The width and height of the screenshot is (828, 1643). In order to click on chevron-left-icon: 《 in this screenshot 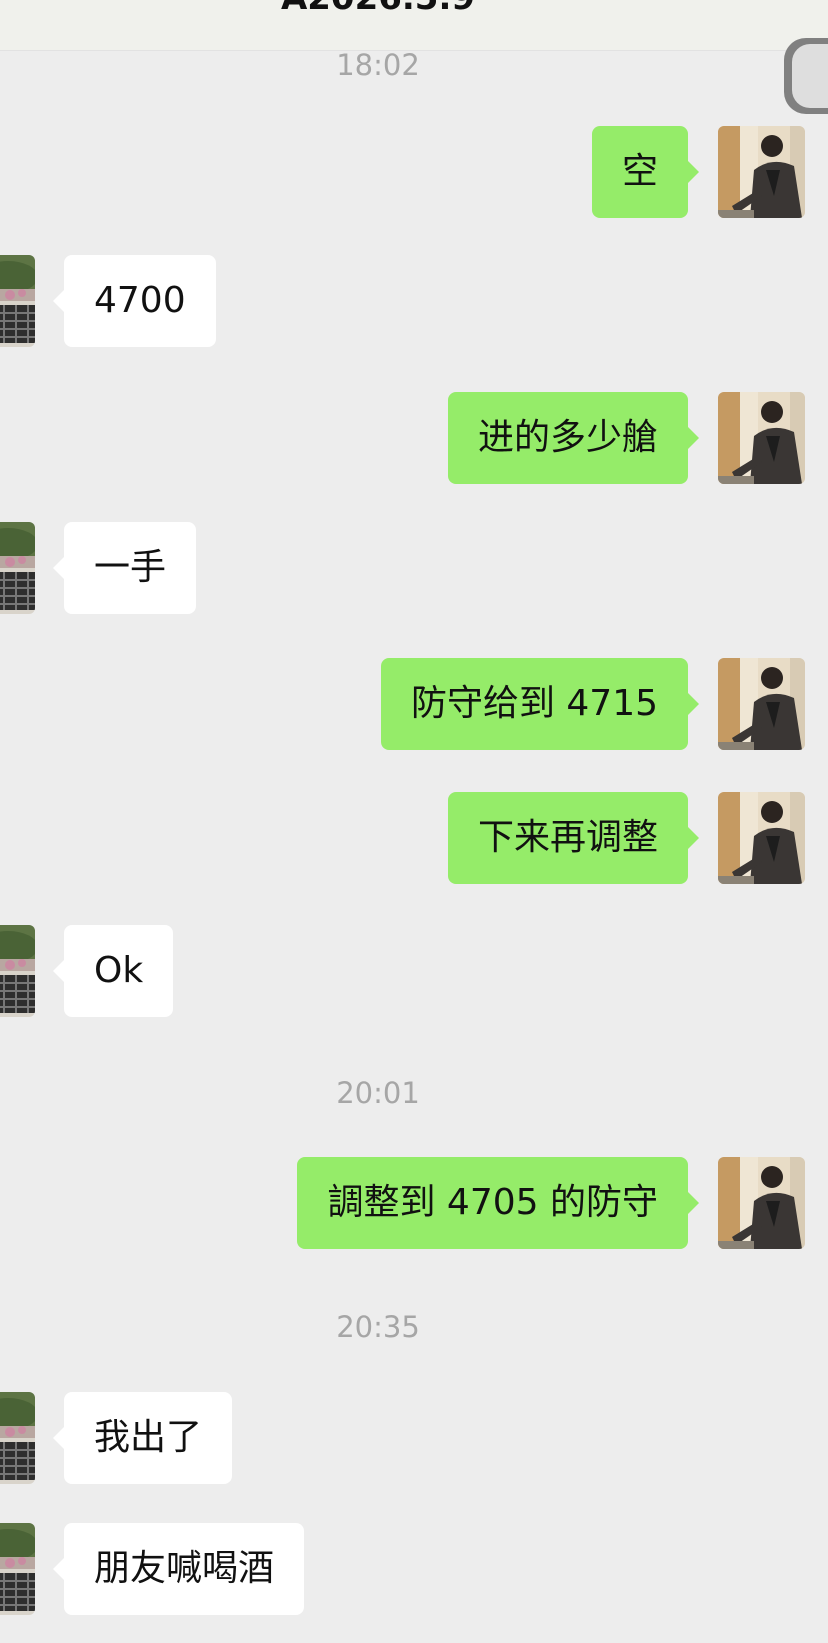, I will do `click(817, 76)`.